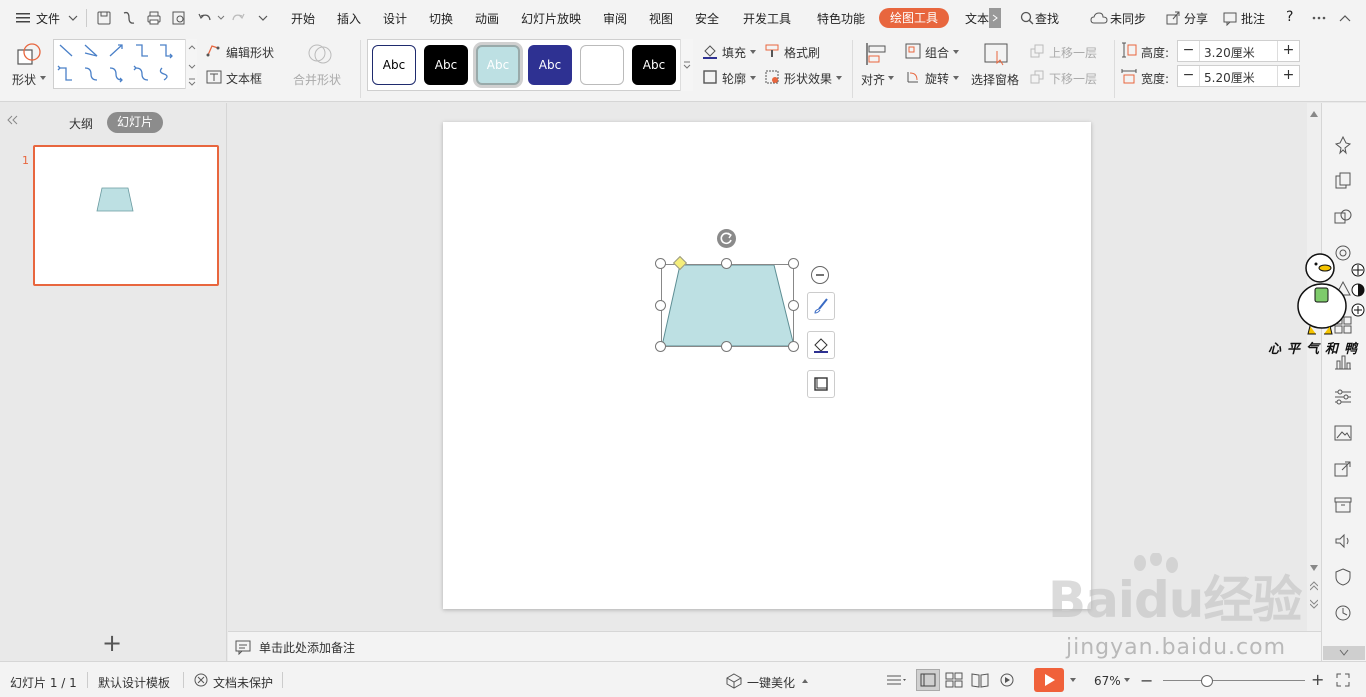  What do you see at coordinates (487, 18) in the screenshot?
I see `tab-animation: 动画` at bounding box center [487, 18].